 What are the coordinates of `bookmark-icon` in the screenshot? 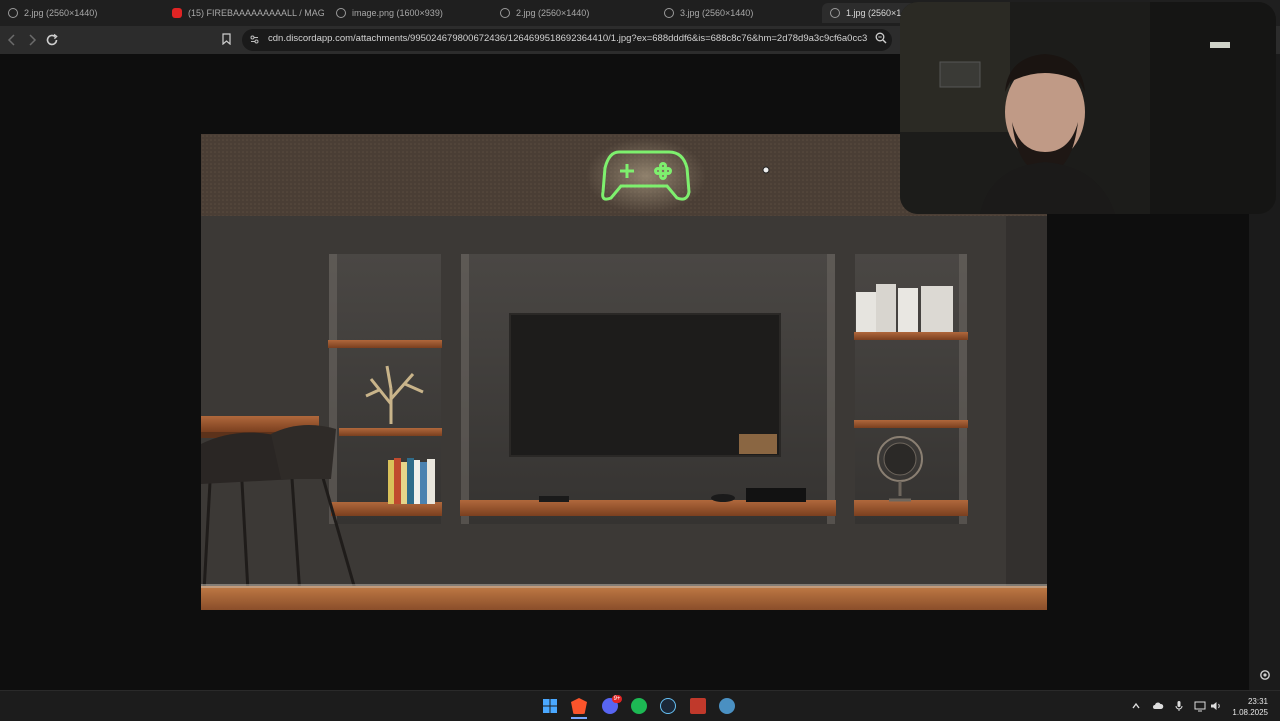 It's located at (226, 39).